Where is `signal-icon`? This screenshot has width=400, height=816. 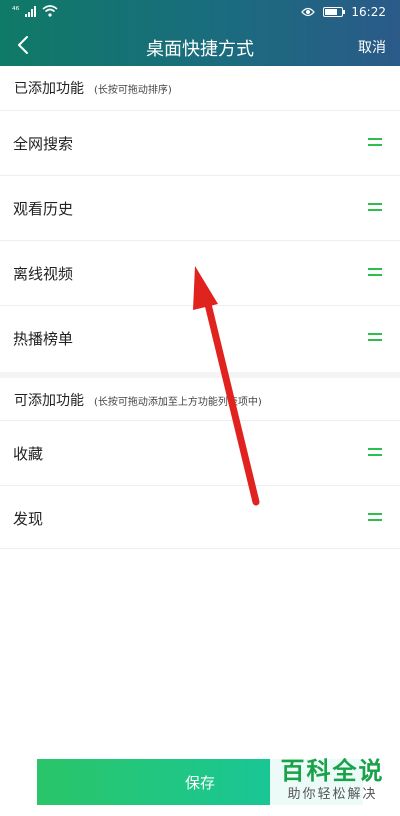 signal-icon is located at coordinates (31, 11).